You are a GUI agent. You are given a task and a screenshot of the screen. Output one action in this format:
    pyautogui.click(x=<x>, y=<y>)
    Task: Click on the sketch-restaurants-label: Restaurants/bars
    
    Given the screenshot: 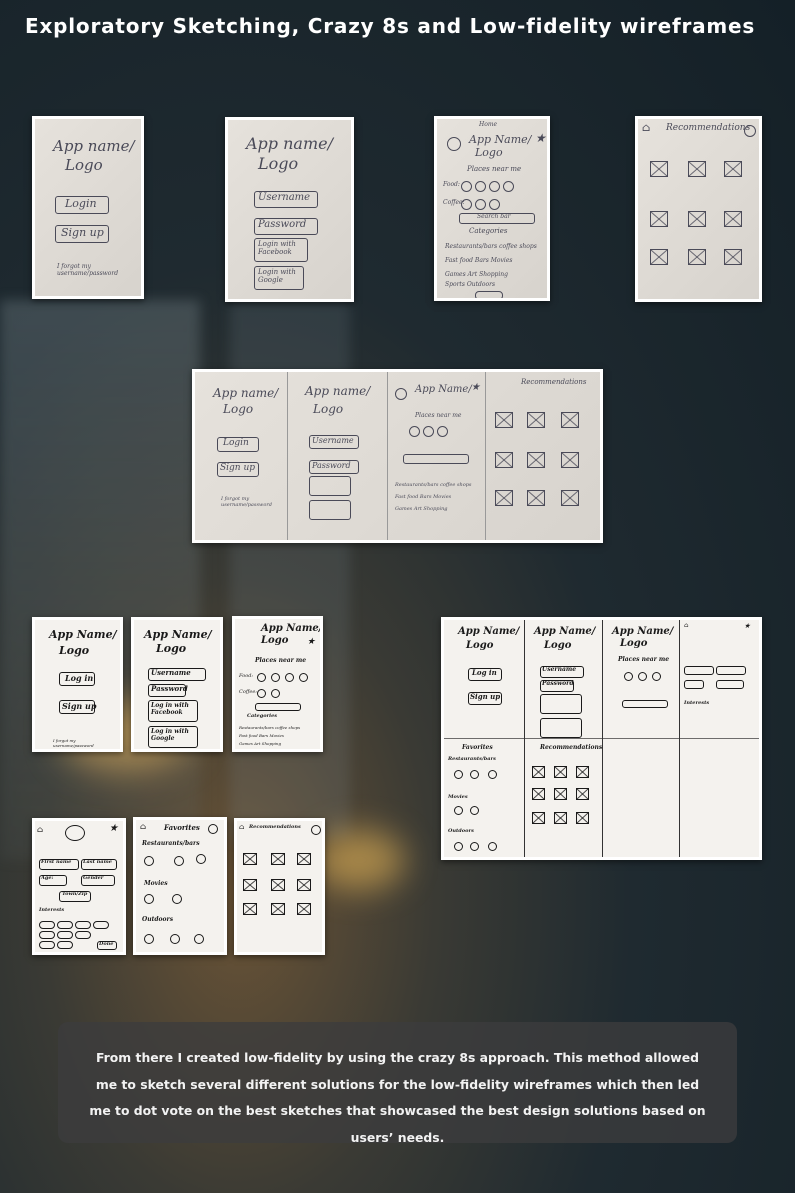 What is the action you would take?
    pyautogui.click(x=472, y=759)
    